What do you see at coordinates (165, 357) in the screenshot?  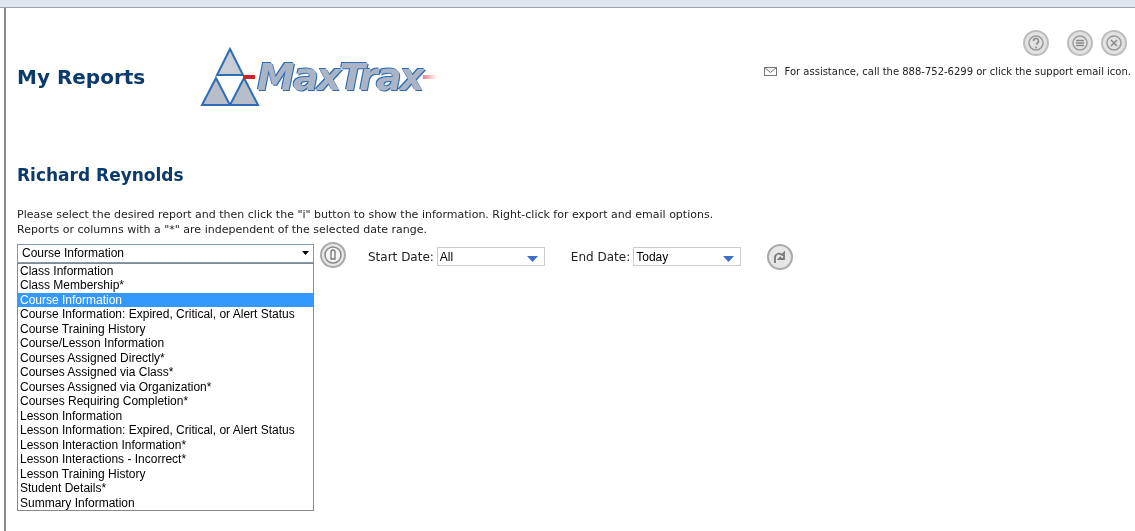 I see `report-option: Courses Assigned Directly*` at bounding box center [165, 357].